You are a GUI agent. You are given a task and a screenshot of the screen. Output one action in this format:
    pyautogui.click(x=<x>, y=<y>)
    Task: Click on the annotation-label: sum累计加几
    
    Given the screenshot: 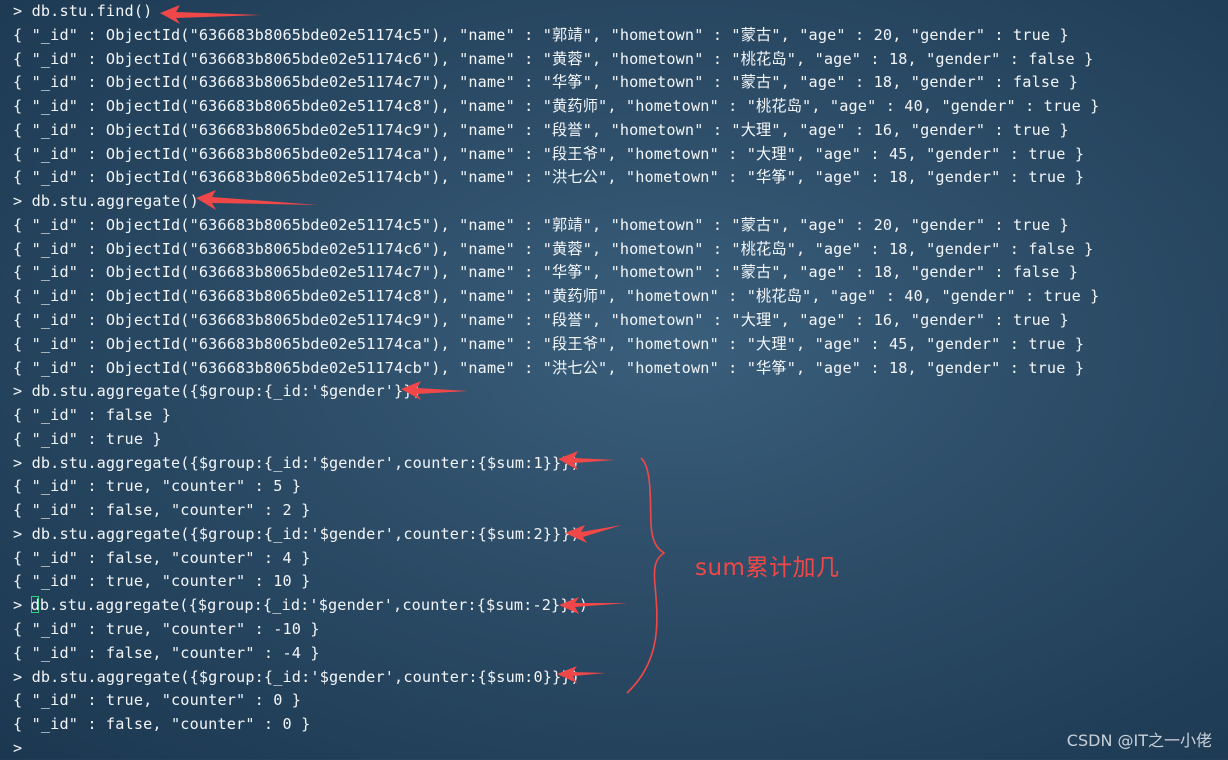 What is the action you would take?
    pyautogui.click(x=767, y=568)
    